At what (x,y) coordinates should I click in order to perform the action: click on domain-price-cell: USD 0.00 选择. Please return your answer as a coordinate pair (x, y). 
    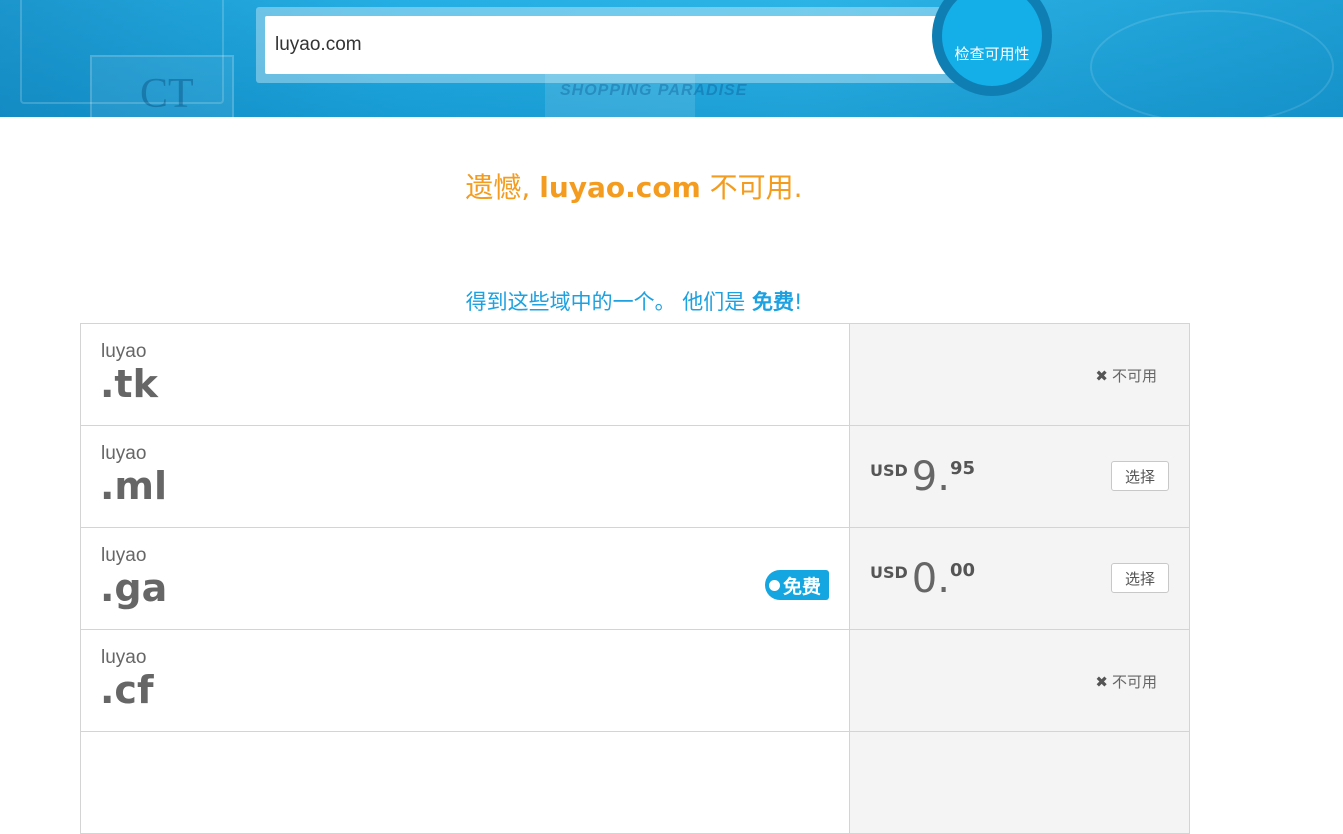
    Looking at the image, I should click on (1019, 578).